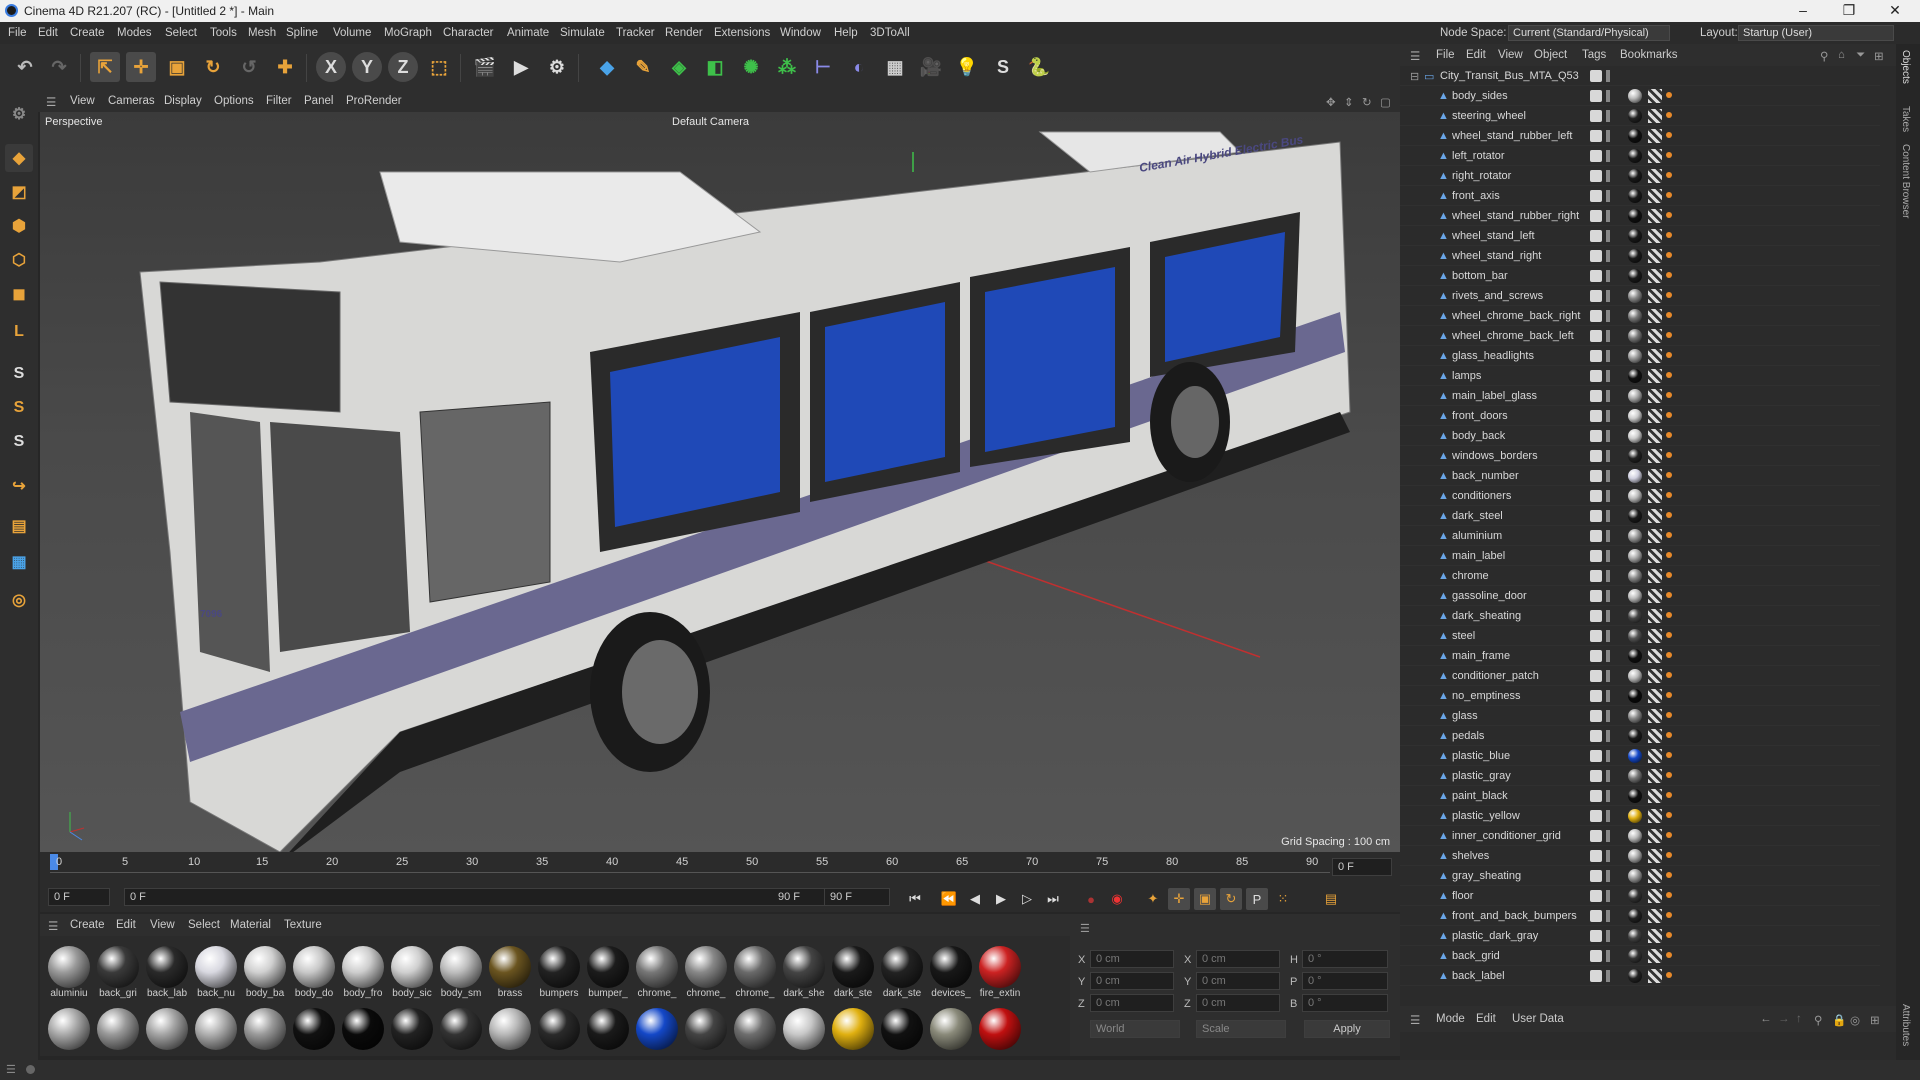 The image size is (1920, 1080). Describe the element at coordinates (1345, 959) in the screenshot. I see `h-rotation-field: 0 °` at that location.